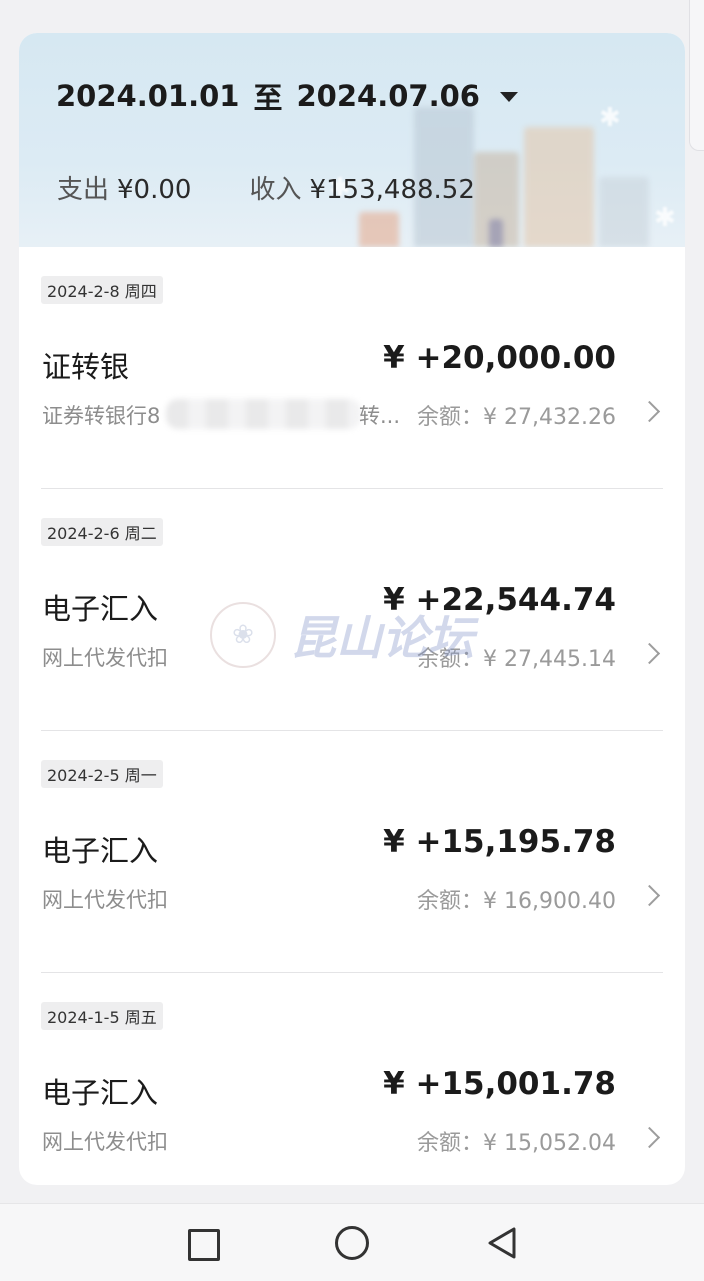 The width and height of the screenshot is (704, 1281). What do you see at coordinates (516, 901) in the screenshot?
I see `balance-text: 余额：¥ 16,900.40` at bounding box center [516, 901].